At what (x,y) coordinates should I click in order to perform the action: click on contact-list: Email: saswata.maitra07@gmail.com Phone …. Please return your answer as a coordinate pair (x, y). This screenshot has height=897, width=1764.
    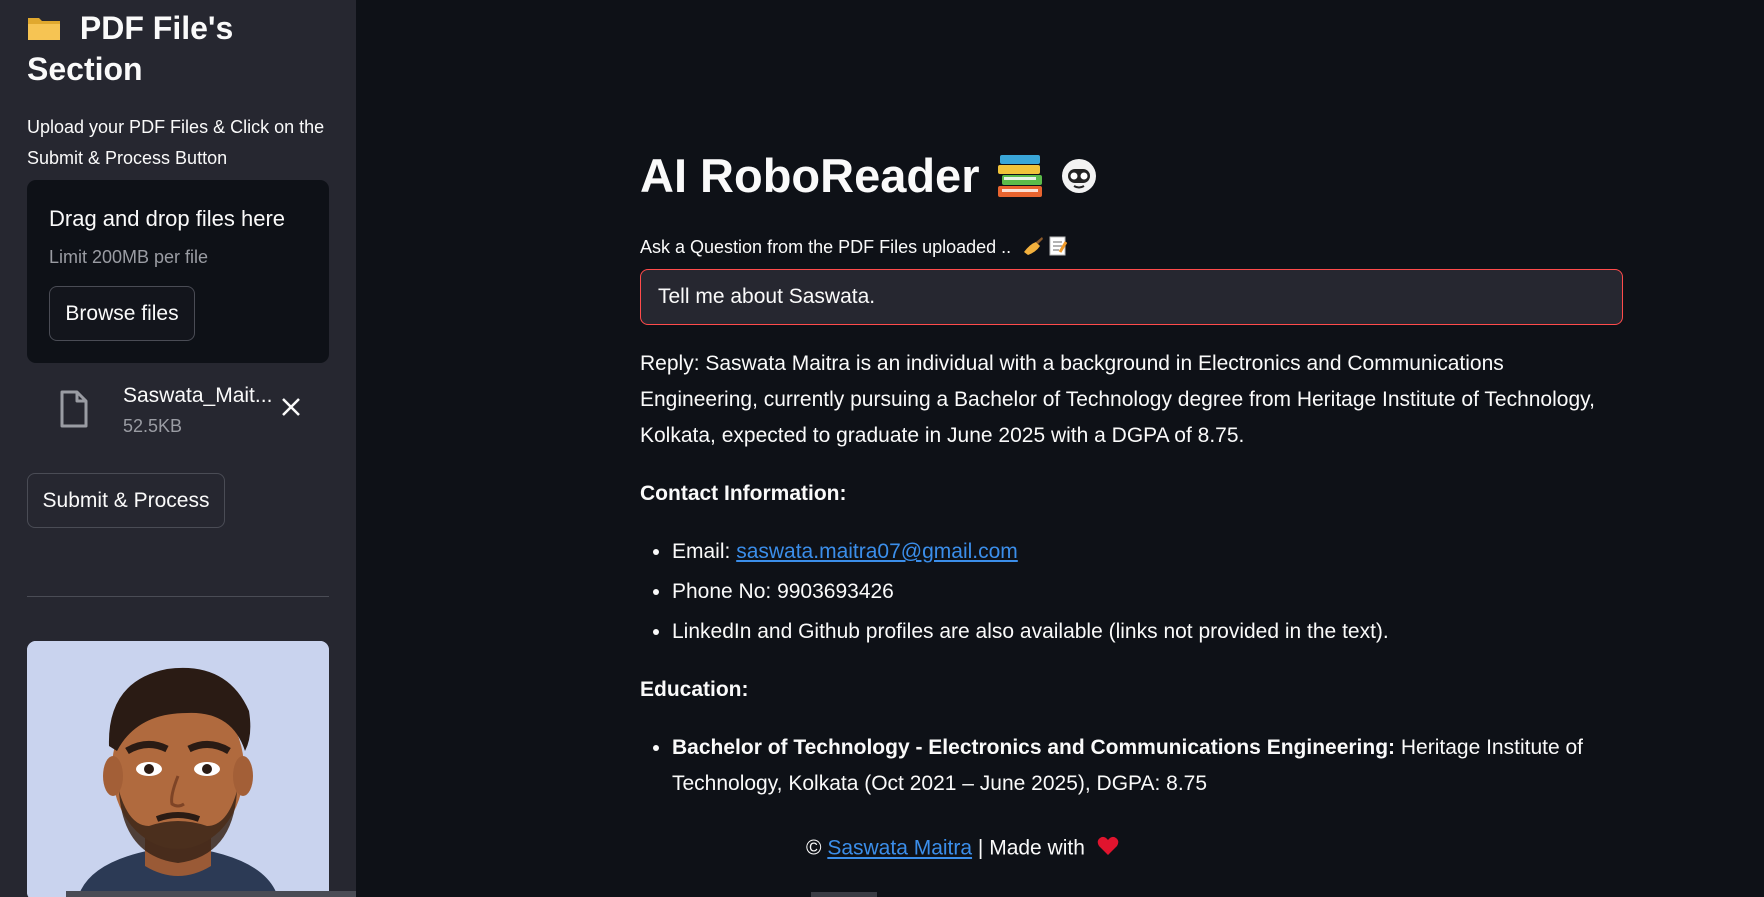
    Looking at the image, I should click on (1132, 592).